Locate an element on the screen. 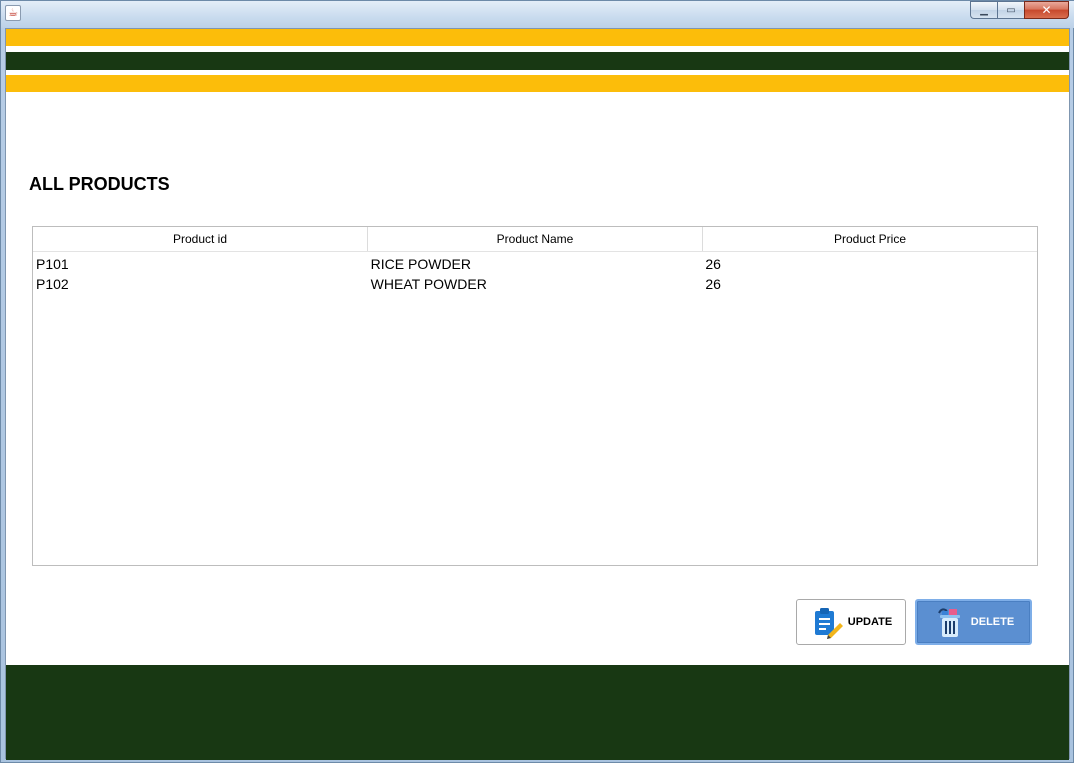  table-header: Product id Product Name Product Price is located at coordinates (535, 239).